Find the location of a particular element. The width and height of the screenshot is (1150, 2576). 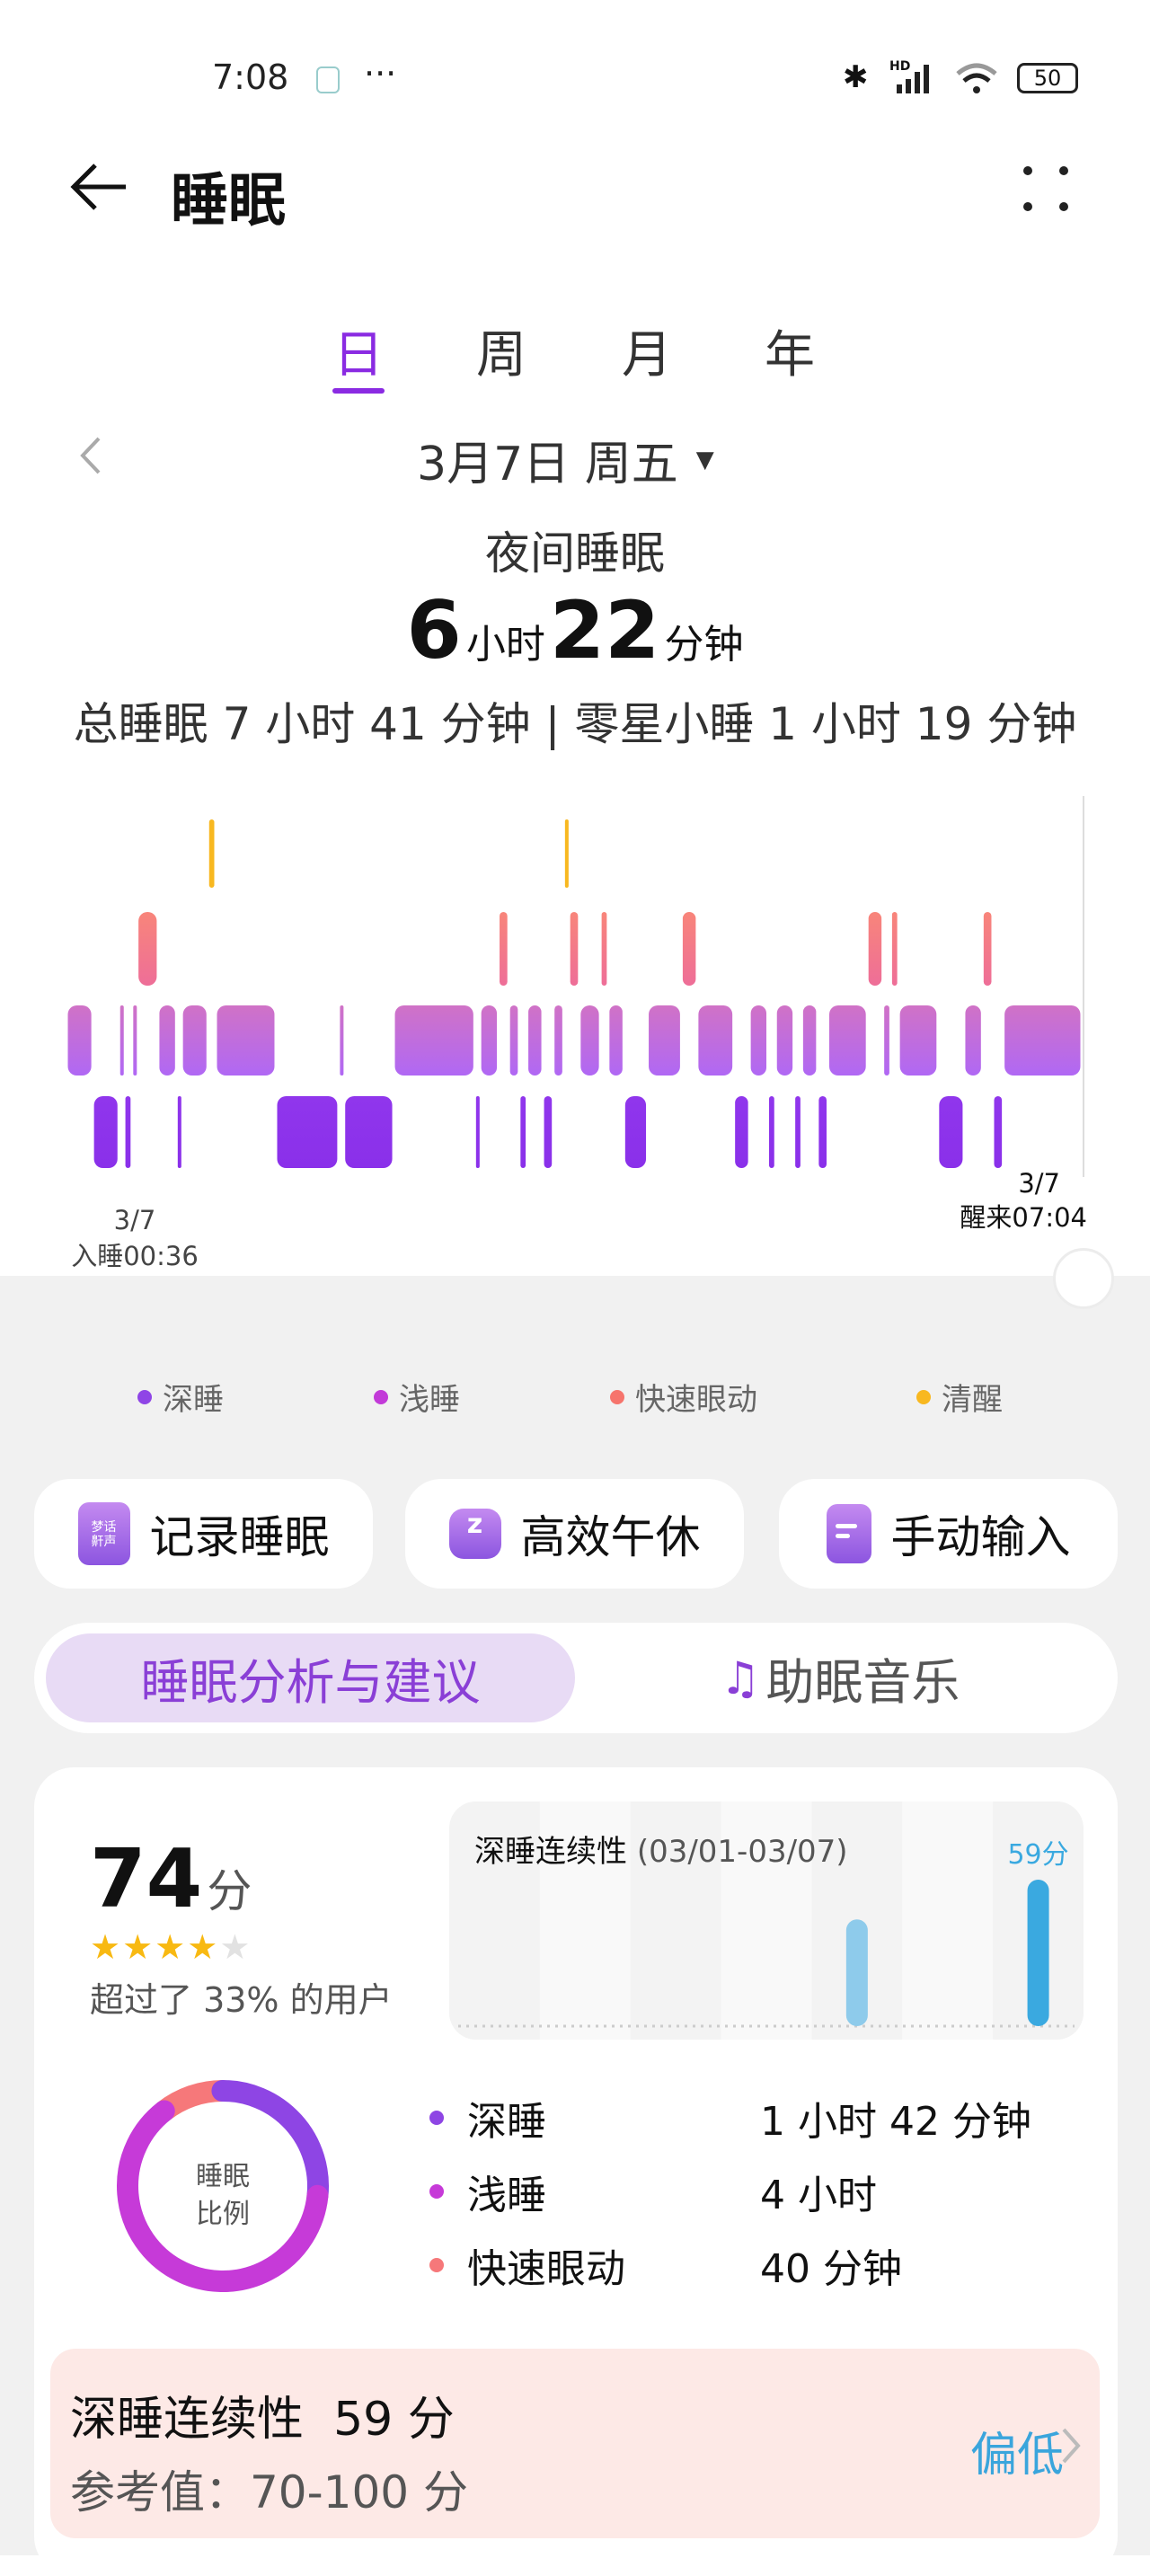

light-dot is located at coordinates (436, 2191).